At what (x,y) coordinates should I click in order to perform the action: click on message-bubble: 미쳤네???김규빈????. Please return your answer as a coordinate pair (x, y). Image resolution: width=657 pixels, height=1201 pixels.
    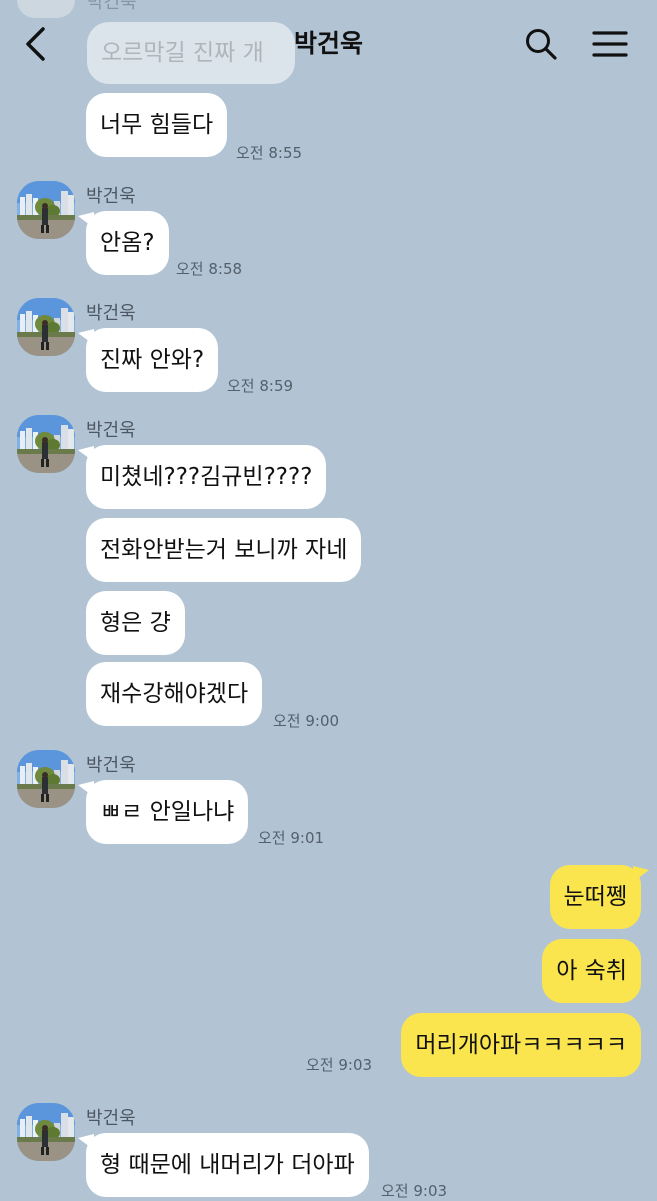
    Looking at the image, I should click on (206, 477).